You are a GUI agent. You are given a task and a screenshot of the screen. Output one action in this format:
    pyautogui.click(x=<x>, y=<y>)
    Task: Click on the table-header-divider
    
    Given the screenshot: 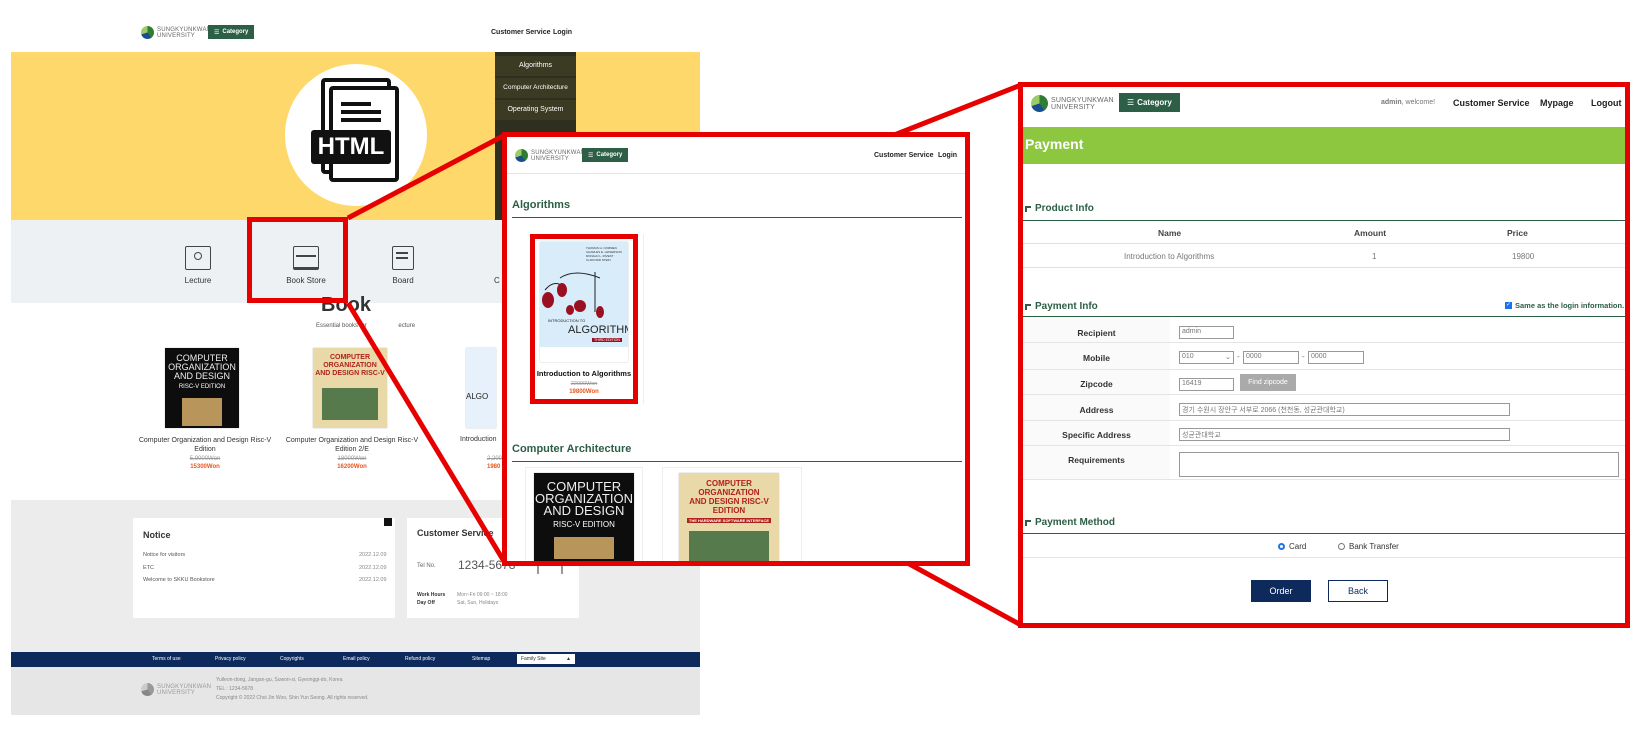 What is the action you would take?
    pyautogui.click(x=1324, y=243)
    